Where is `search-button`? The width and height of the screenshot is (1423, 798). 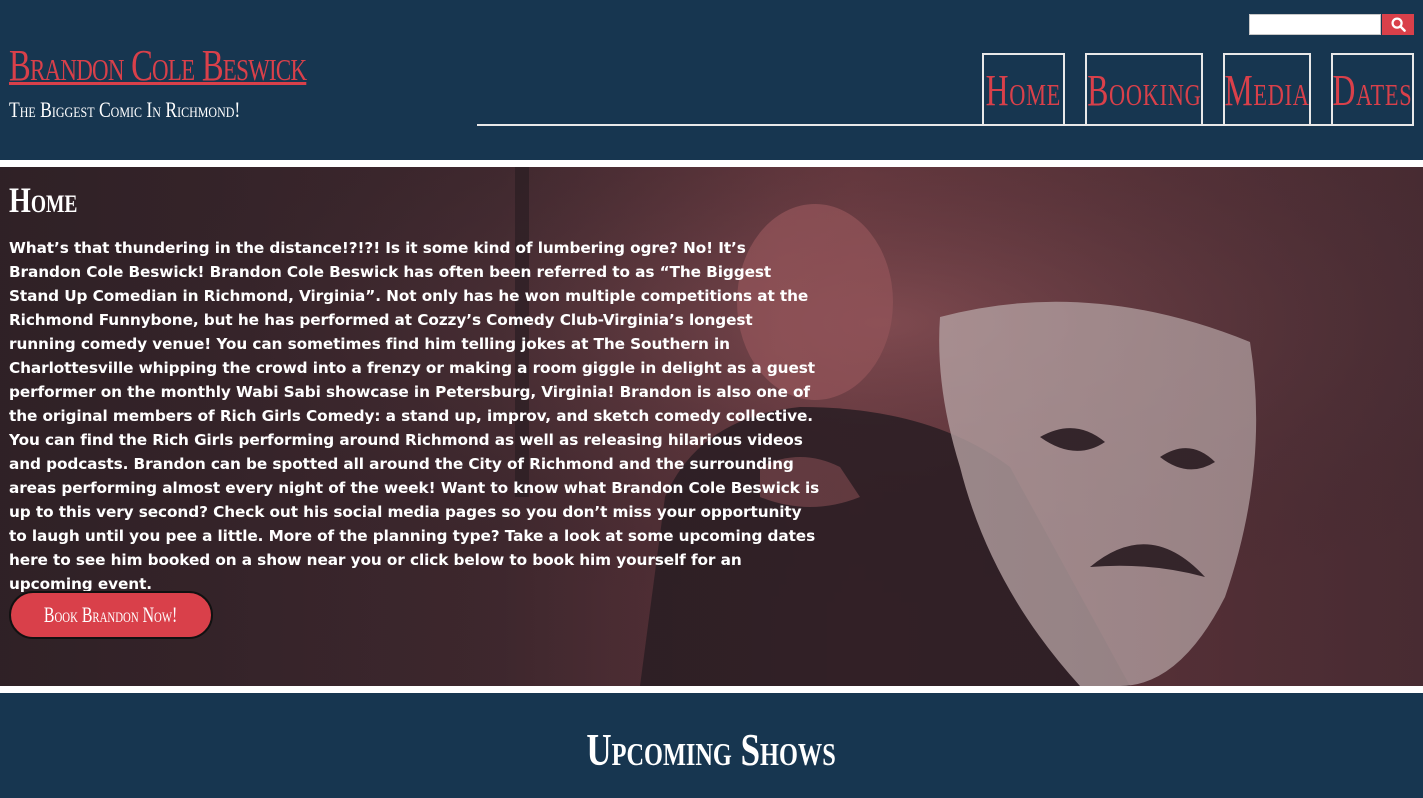
search-button is located at coordinates (1398, 24).